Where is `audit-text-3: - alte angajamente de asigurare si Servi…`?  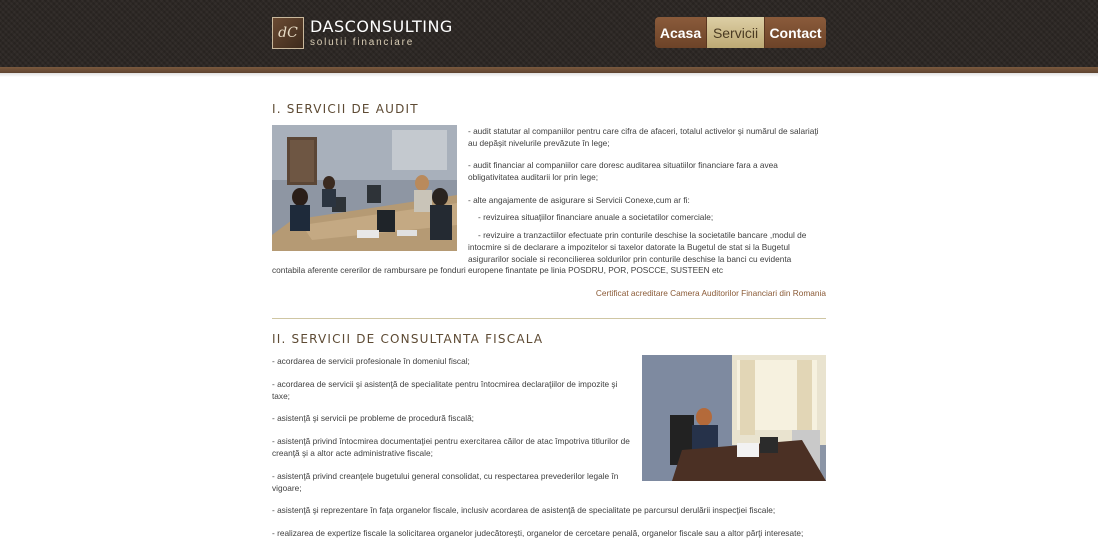
audit-text-3: - alte angajamente de asigurare si Servi… is located at coordinates (579, 200).